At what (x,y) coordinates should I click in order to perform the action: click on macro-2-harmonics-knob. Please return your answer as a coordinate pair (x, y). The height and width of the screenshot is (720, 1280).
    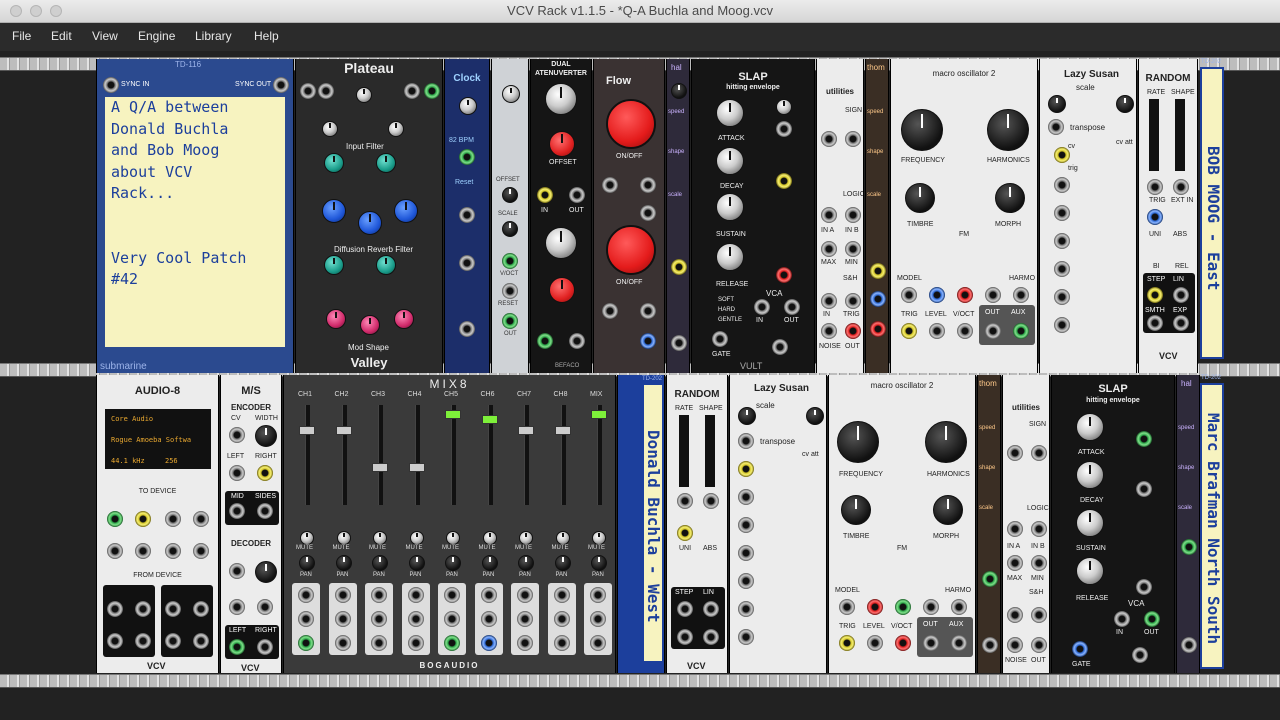
    Looking at the image, I should click on (946, 442).